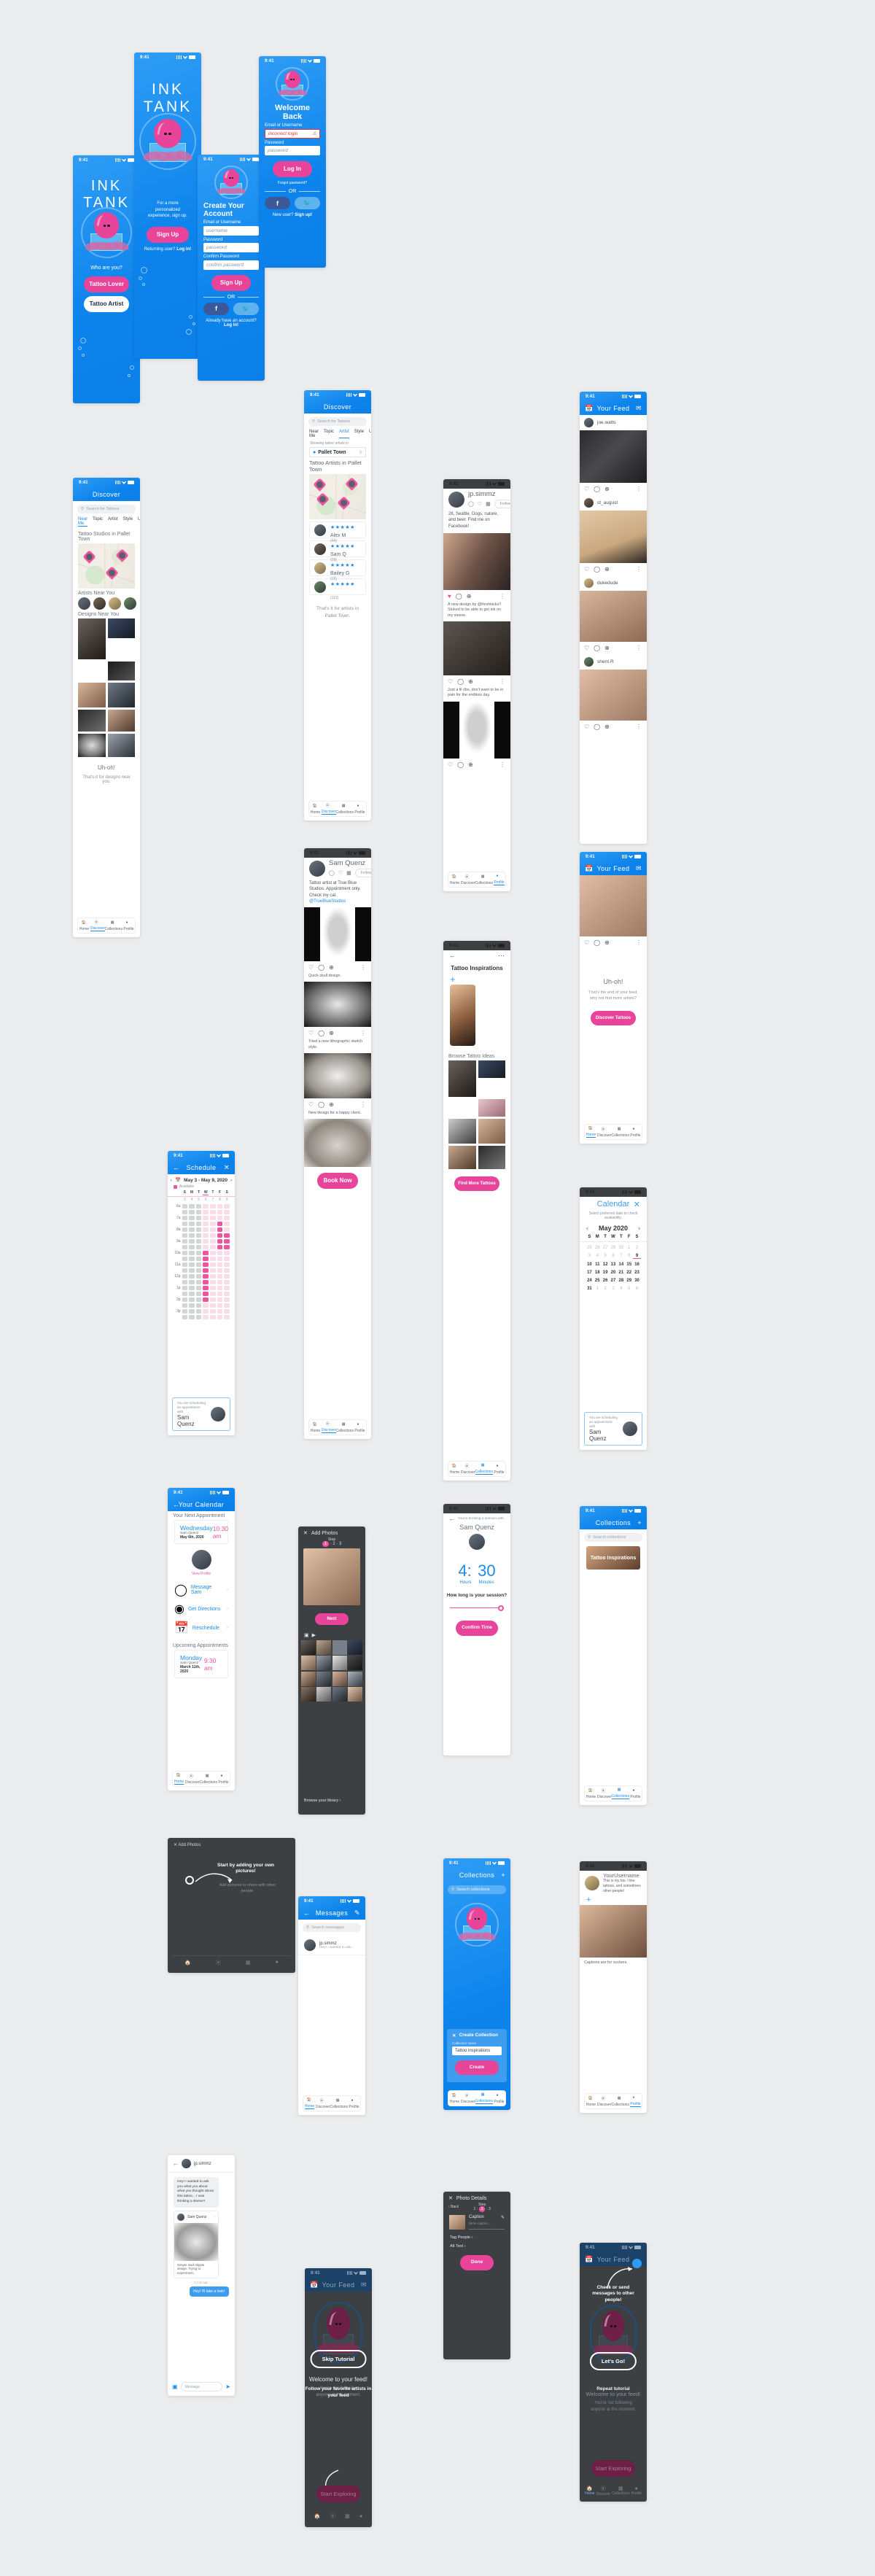 This screenshot has height=2576, width=875. I want to click on schedule-row, so click(201, 1212).